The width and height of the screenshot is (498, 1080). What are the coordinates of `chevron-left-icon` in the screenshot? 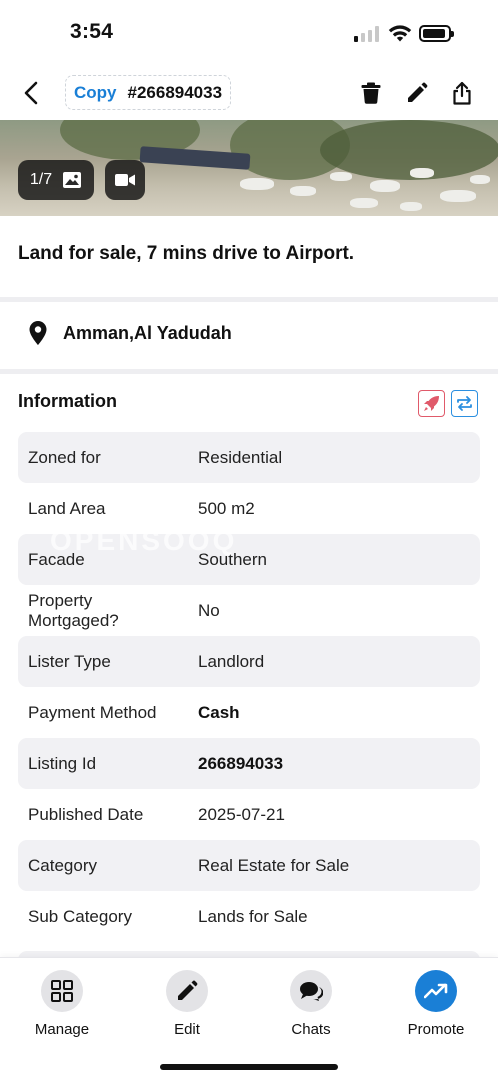 It's located at (31, 93).